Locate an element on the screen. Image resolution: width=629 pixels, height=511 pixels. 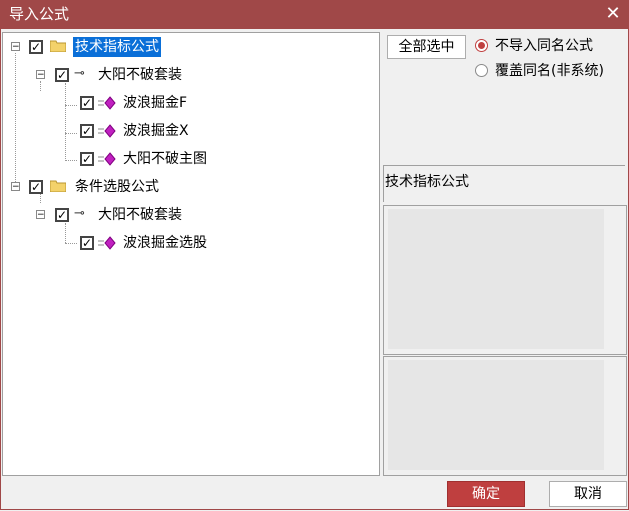
tree-leaf: ✓ 波浪掘金选股 is located at coordinates (188, 243).